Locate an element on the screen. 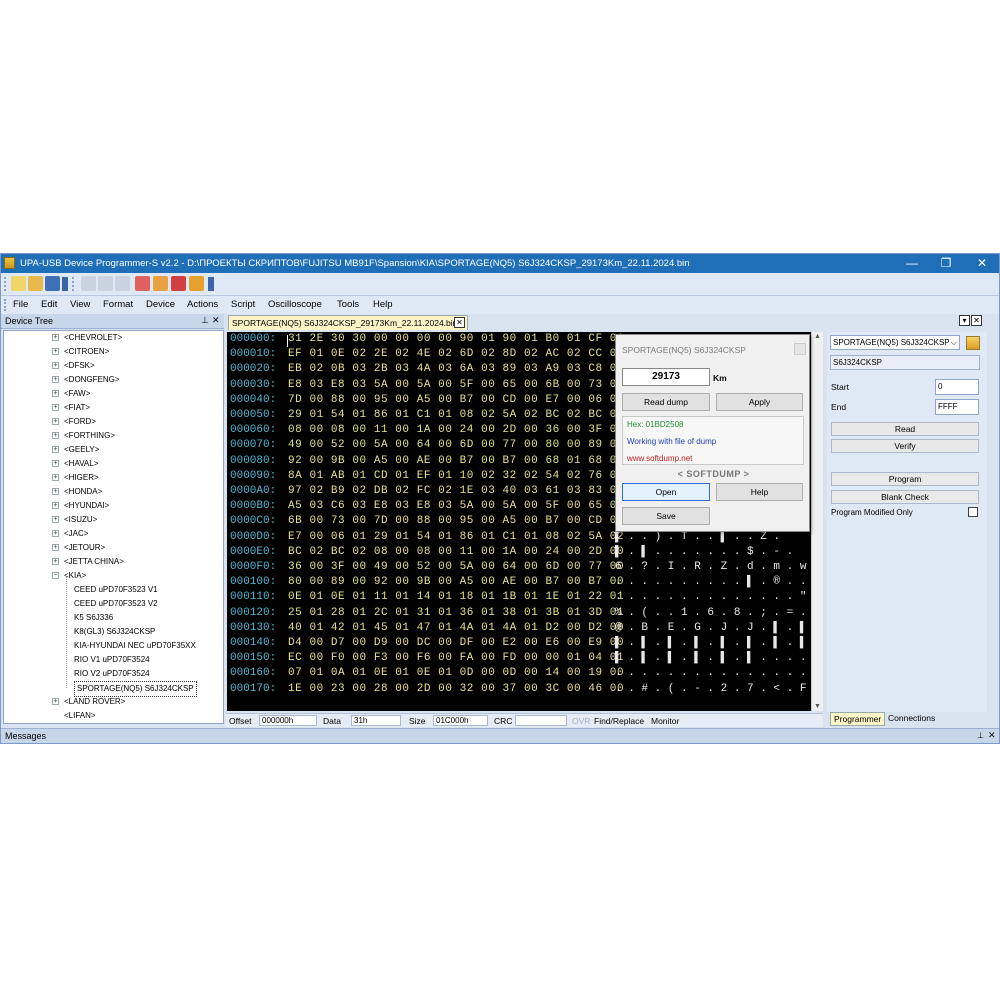 The width and height of the screenshot is (1000, 1000). tab-connections: Connections is located at coordinates (911, 719).